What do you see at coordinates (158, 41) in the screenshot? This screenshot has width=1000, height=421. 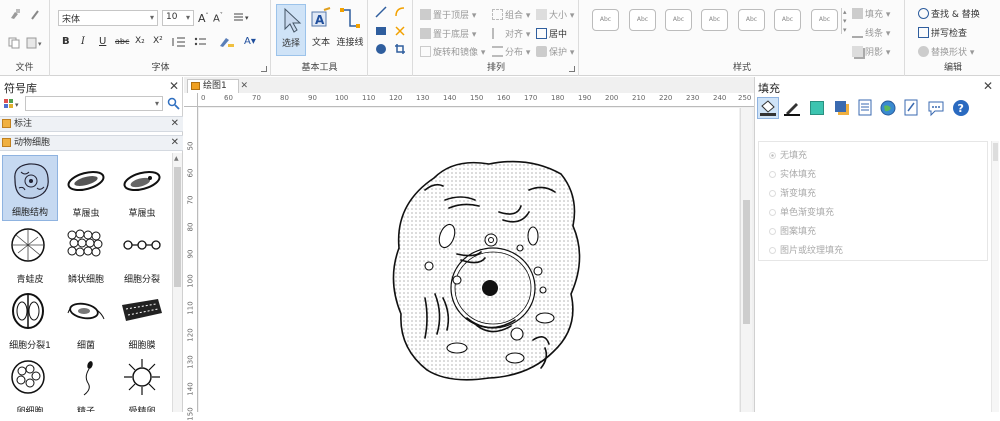 I see `superscript-button: X²` at bounding box center [158, 41].